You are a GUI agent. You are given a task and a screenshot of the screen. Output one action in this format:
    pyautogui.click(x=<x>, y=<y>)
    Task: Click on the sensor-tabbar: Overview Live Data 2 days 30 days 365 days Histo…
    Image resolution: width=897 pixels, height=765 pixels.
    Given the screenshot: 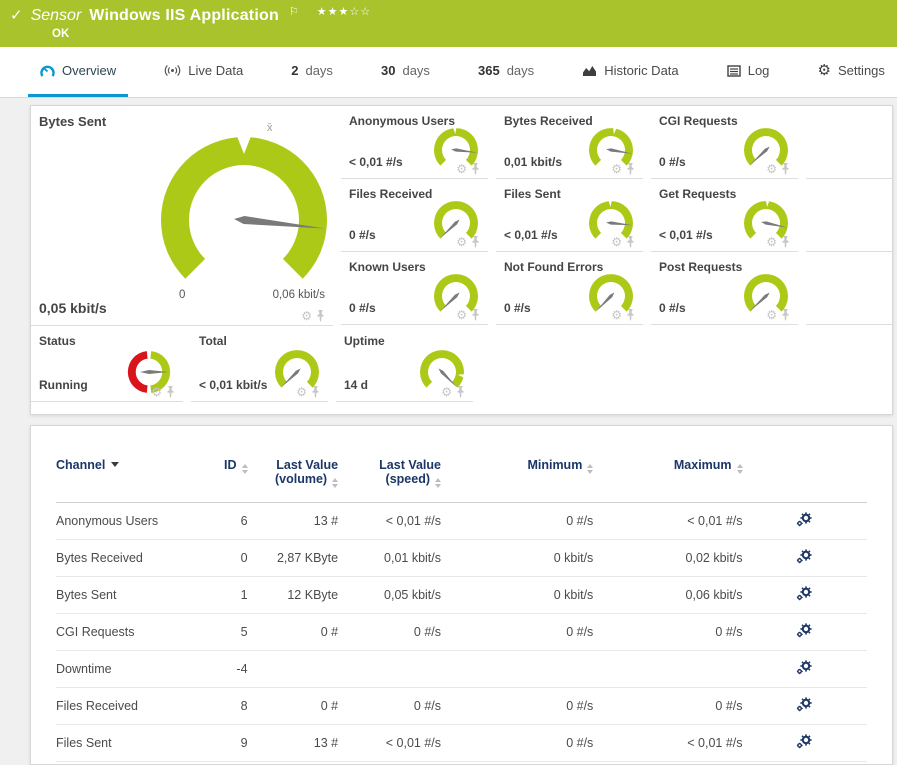 What is the action you would take?
    pyautogui.click(x=448, y=72)
    